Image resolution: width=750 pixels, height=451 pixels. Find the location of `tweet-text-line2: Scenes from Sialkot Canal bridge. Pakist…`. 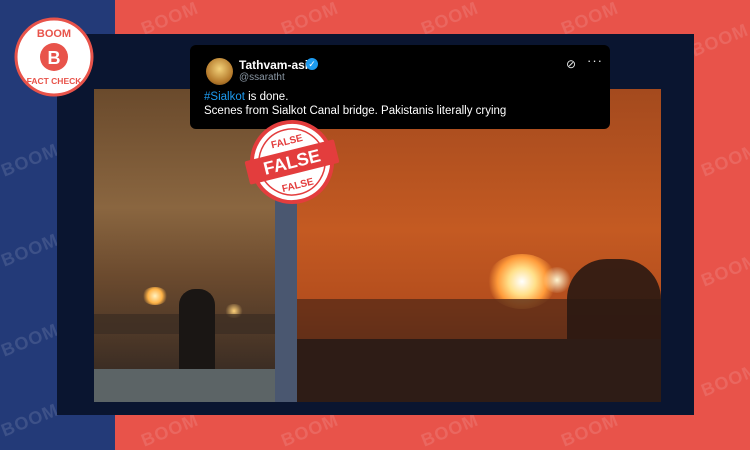

tweet-text-line2: Scenes from Sialkot Canal bridge. Pakist… is located at coordinates (355, 111).